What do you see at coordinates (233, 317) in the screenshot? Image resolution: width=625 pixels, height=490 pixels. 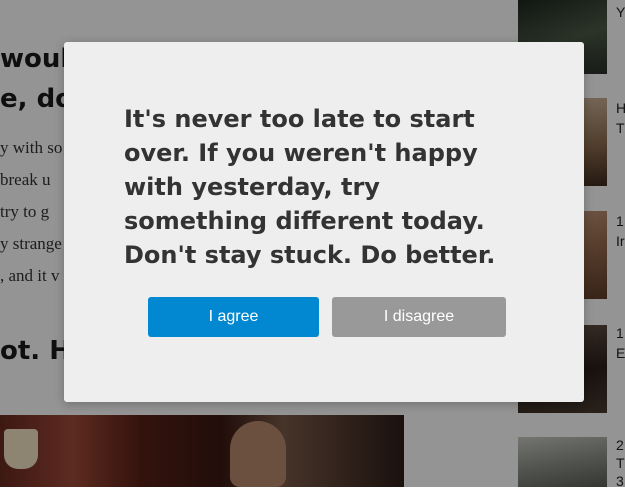 I see `agree-button: I agree` at bounding box center [233, 317].